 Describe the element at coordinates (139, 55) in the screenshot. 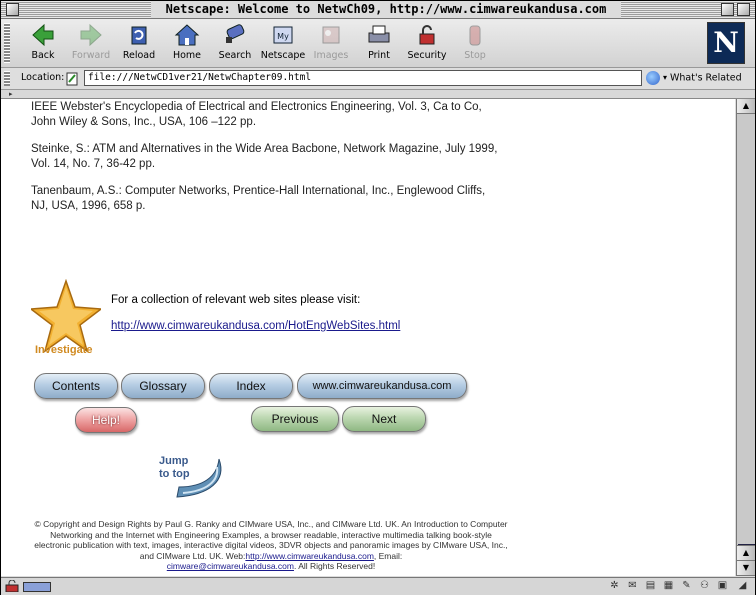

I see `reload-label: Reload` at that location.